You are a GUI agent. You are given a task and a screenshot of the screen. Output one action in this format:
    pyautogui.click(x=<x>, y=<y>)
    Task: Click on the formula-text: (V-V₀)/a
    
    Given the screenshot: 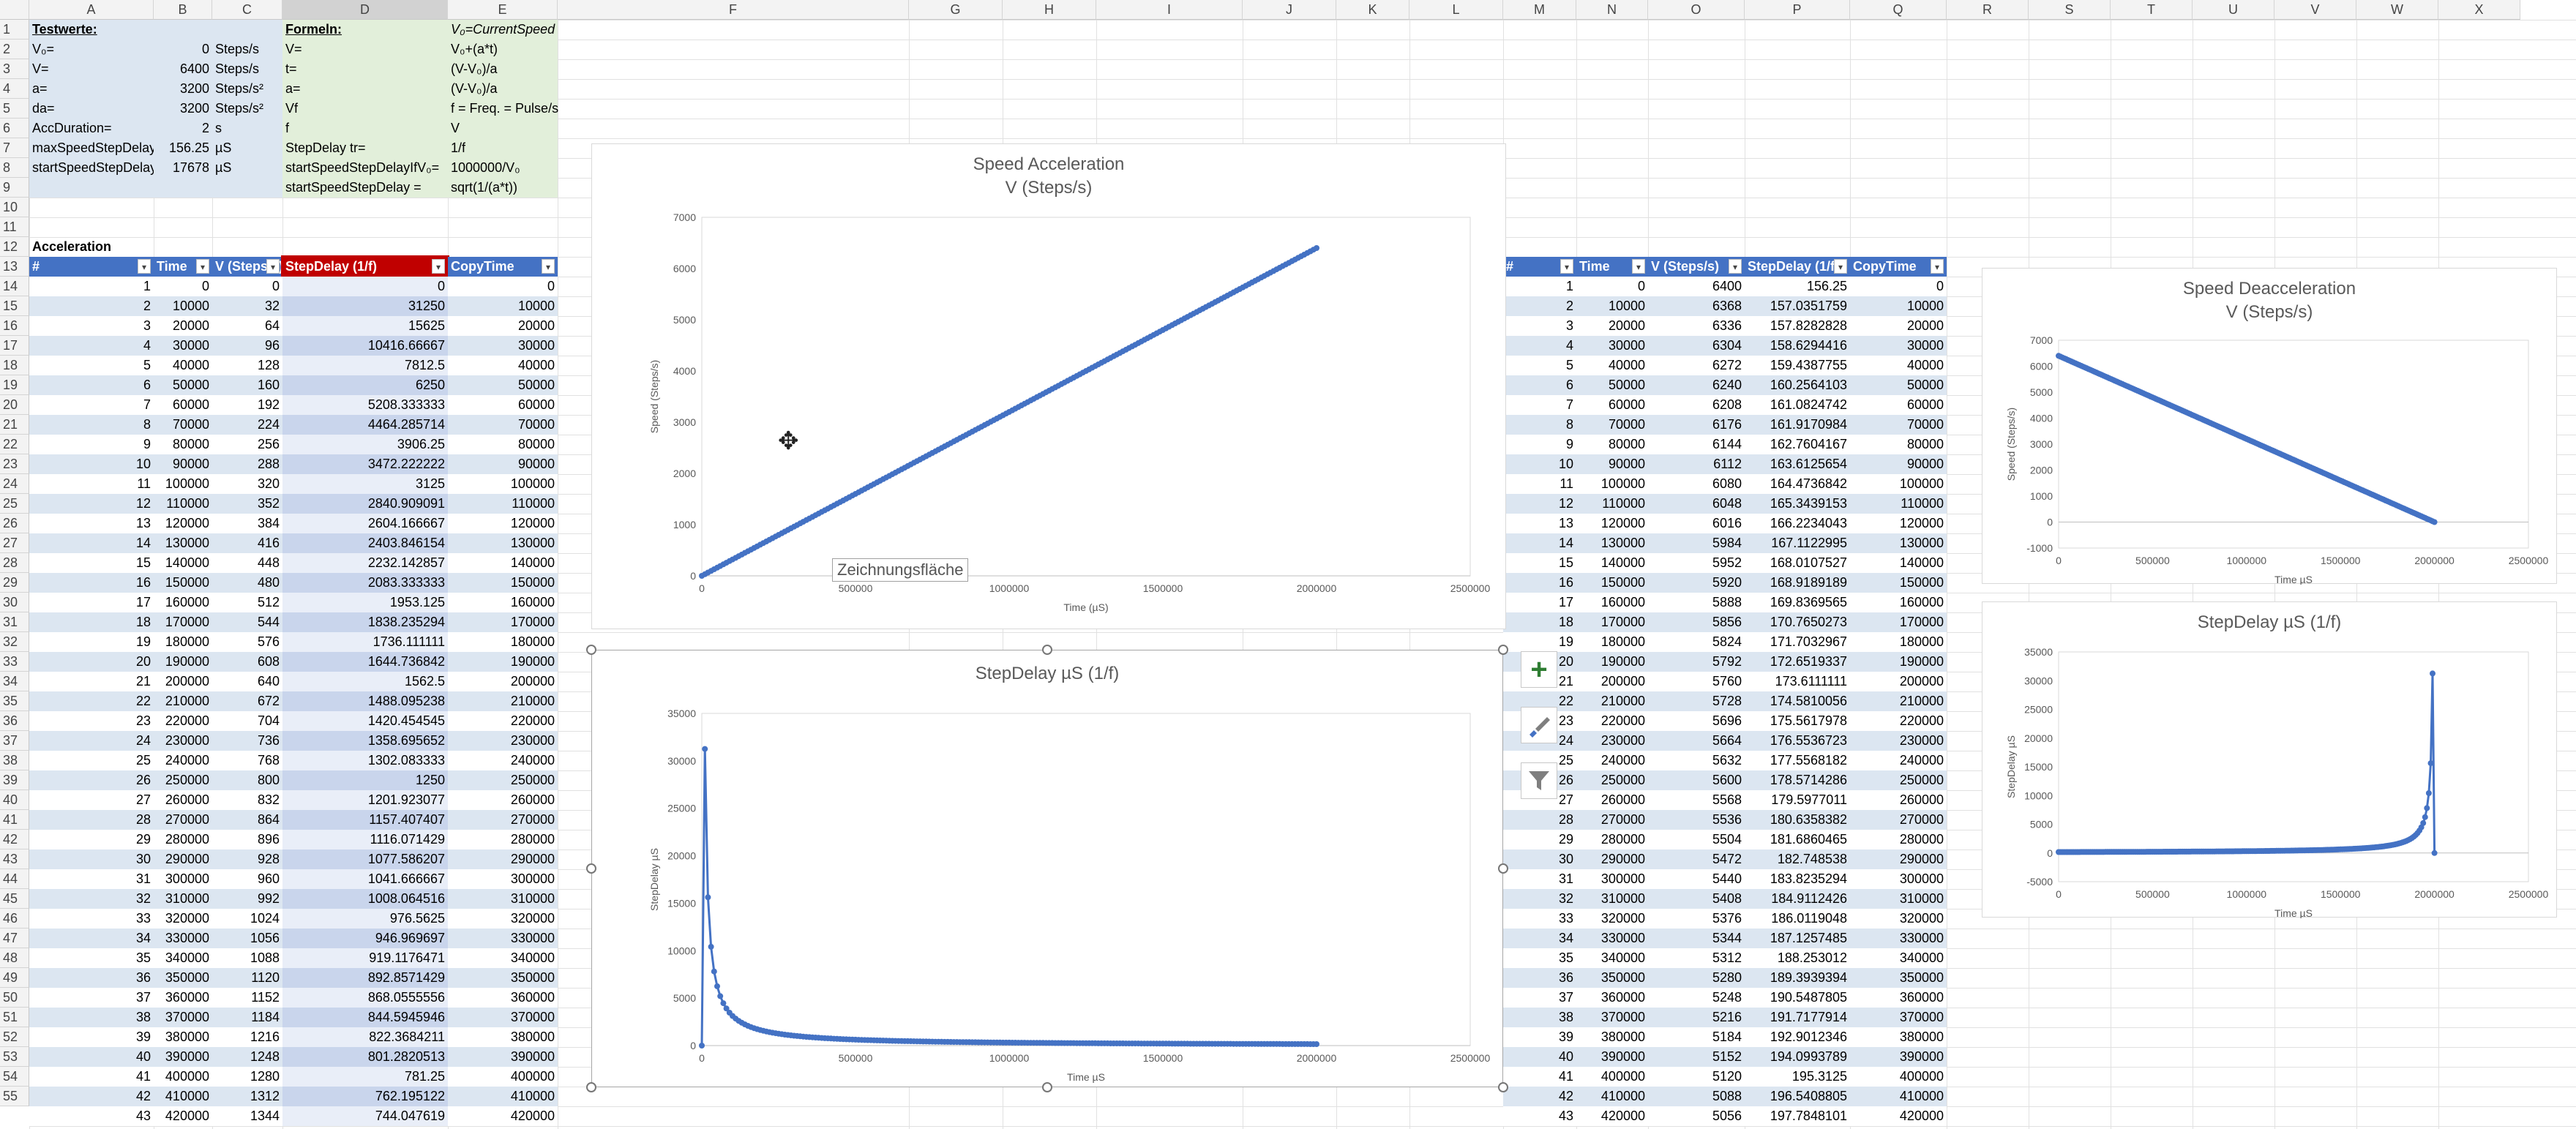 What is the action you would take?
    pyautogui.click(x=503, y=69)
    